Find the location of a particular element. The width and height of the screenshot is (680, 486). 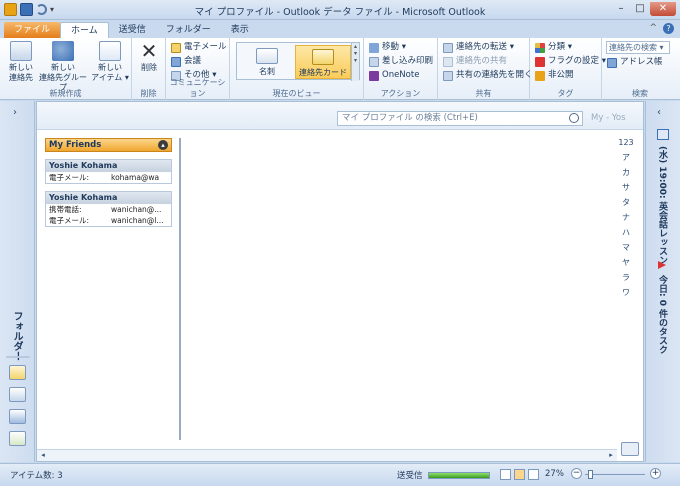

index-ka: カ is located at coordinates (626, 172).